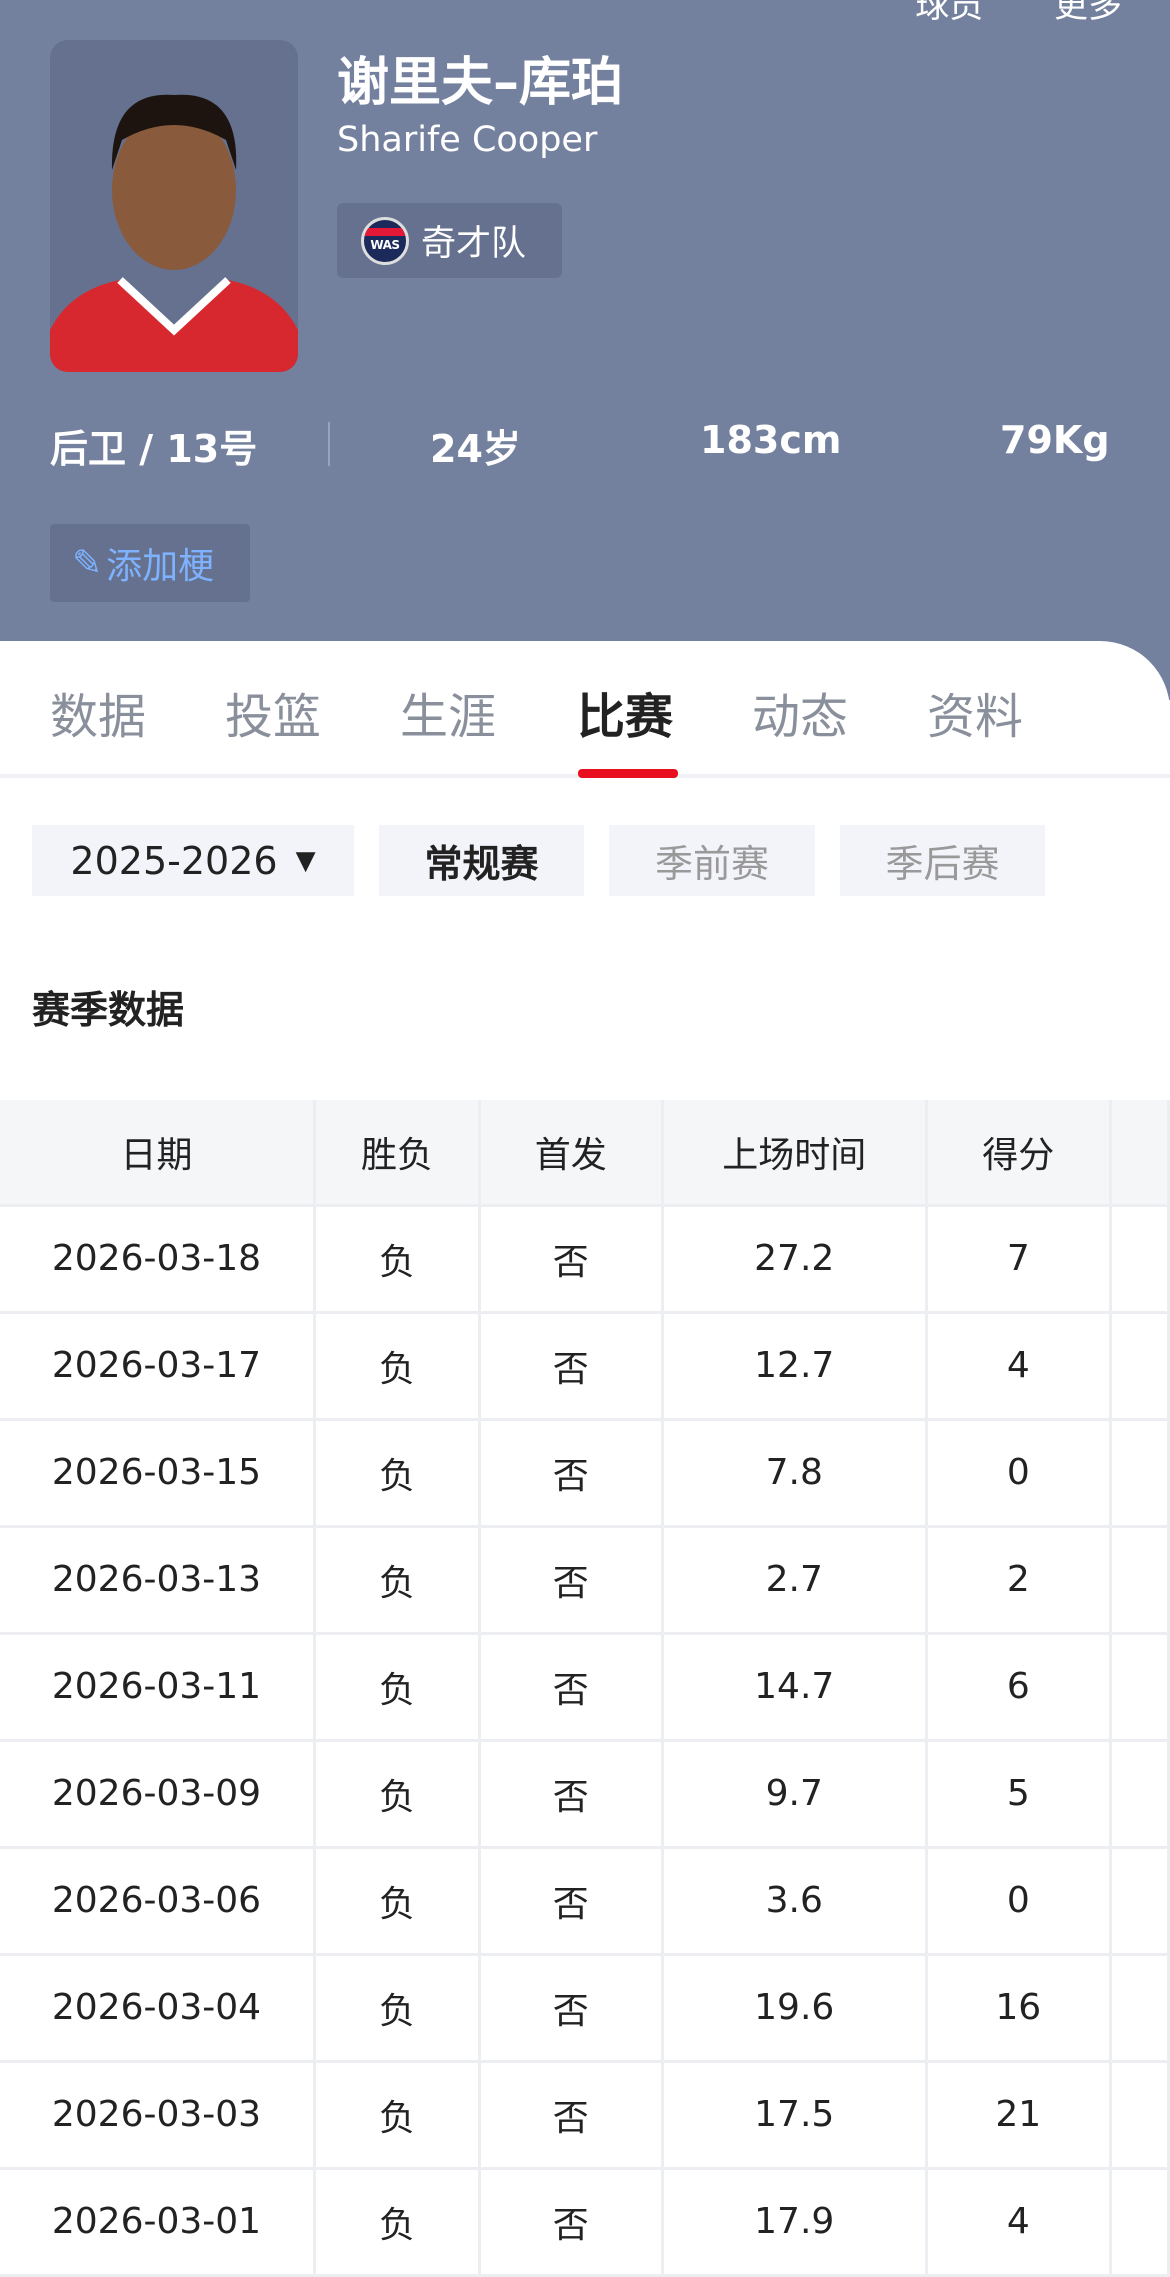 This screenshot has width=1170, height=2277. What do you see at coordinates (571, 1153) in the screenshot?
I see `column-header: 首发` at bounding box center [571, 1153].